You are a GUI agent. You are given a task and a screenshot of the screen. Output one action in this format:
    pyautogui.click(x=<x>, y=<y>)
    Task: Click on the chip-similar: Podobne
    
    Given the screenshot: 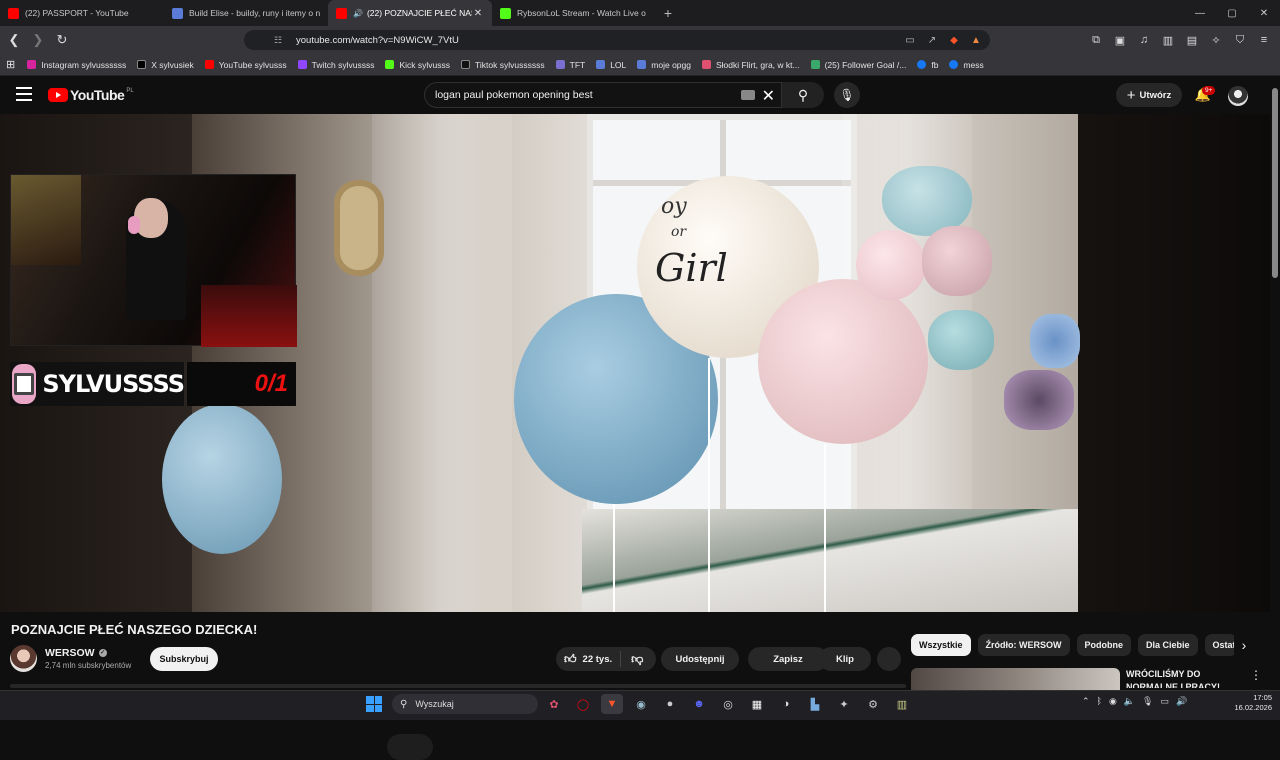 What is the action you would take?
    pyautogui.click(x=1104, y=645)
    